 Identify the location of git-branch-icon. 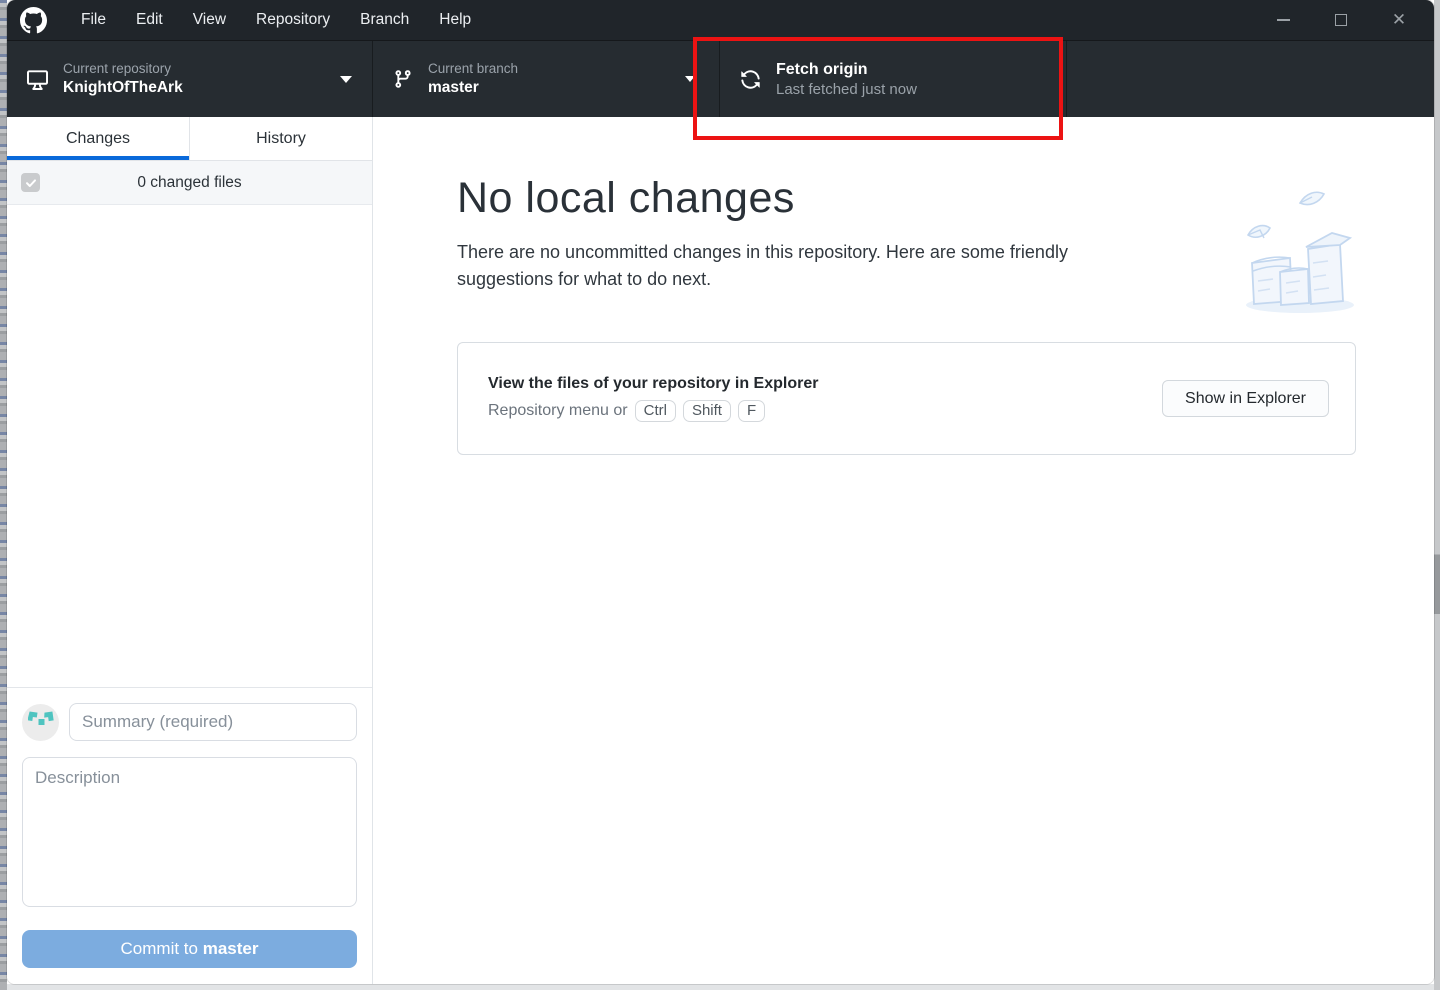
(403, 79).